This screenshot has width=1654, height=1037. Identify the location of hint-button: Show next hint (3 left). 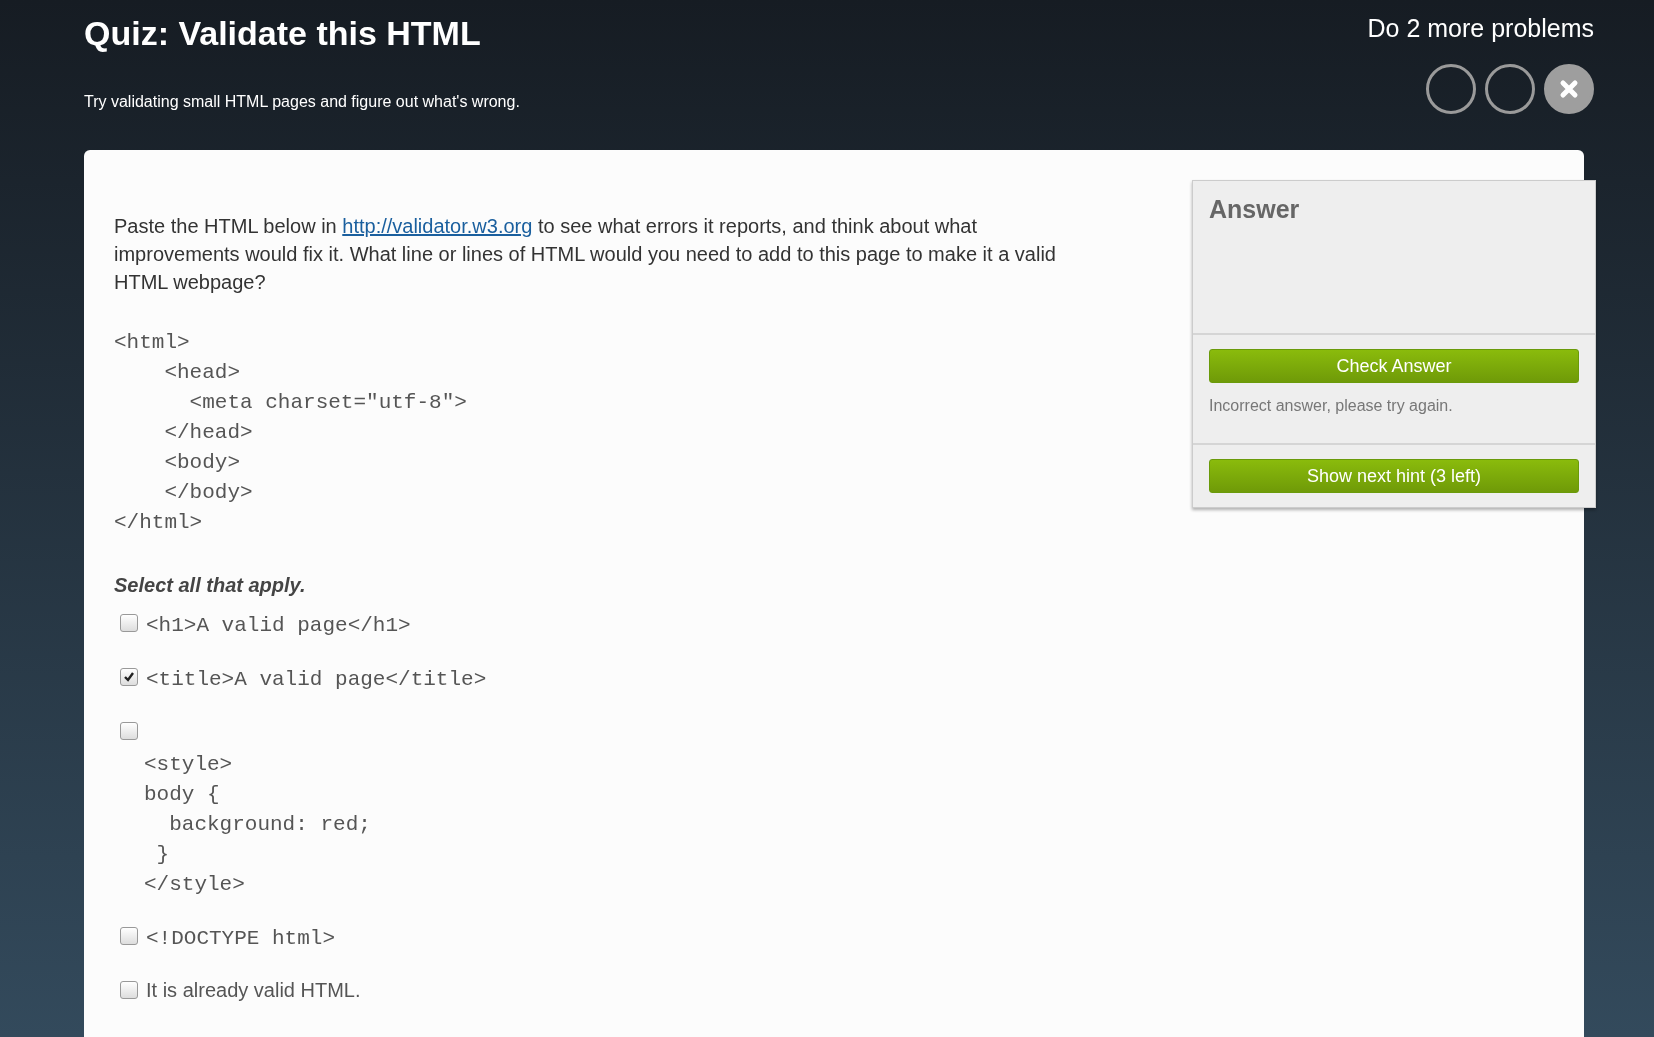
(1394, 476).